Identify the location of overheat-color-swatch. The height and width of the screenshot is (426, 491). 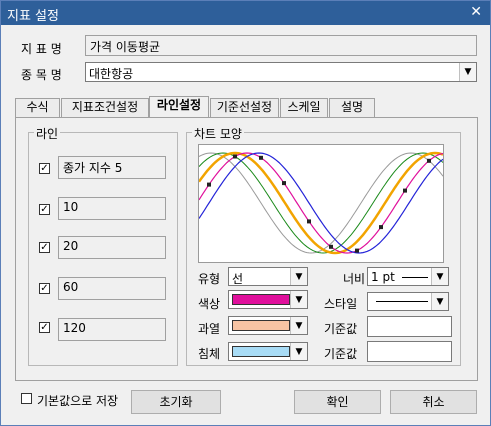
(261, 325).